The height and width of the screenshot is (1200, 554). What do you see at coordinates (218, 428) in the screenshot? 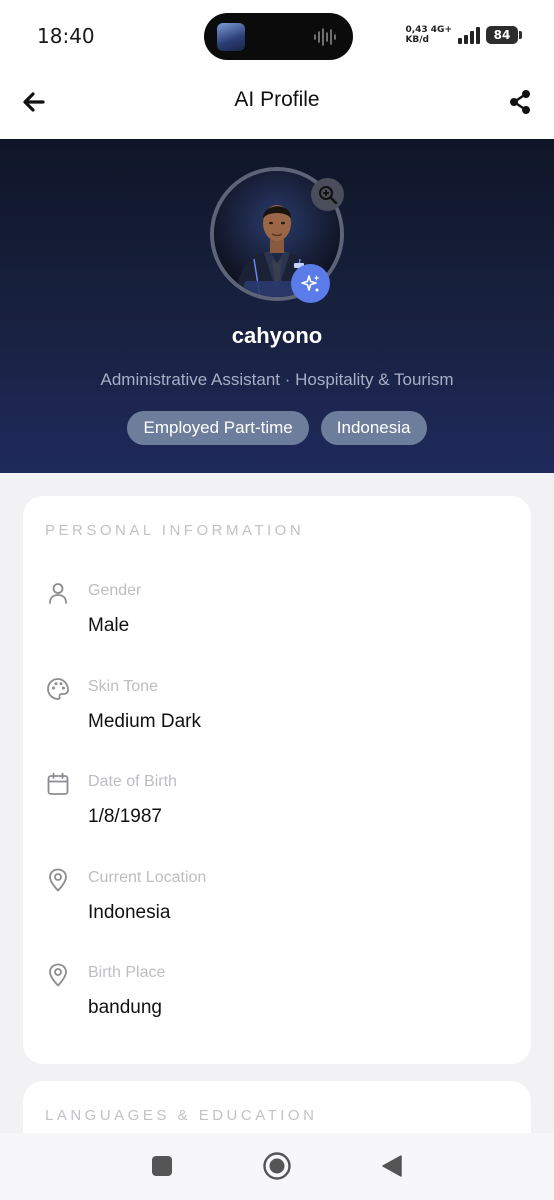
I see `employment-tag: Employed Part-time` at bounding box center [218, 428].